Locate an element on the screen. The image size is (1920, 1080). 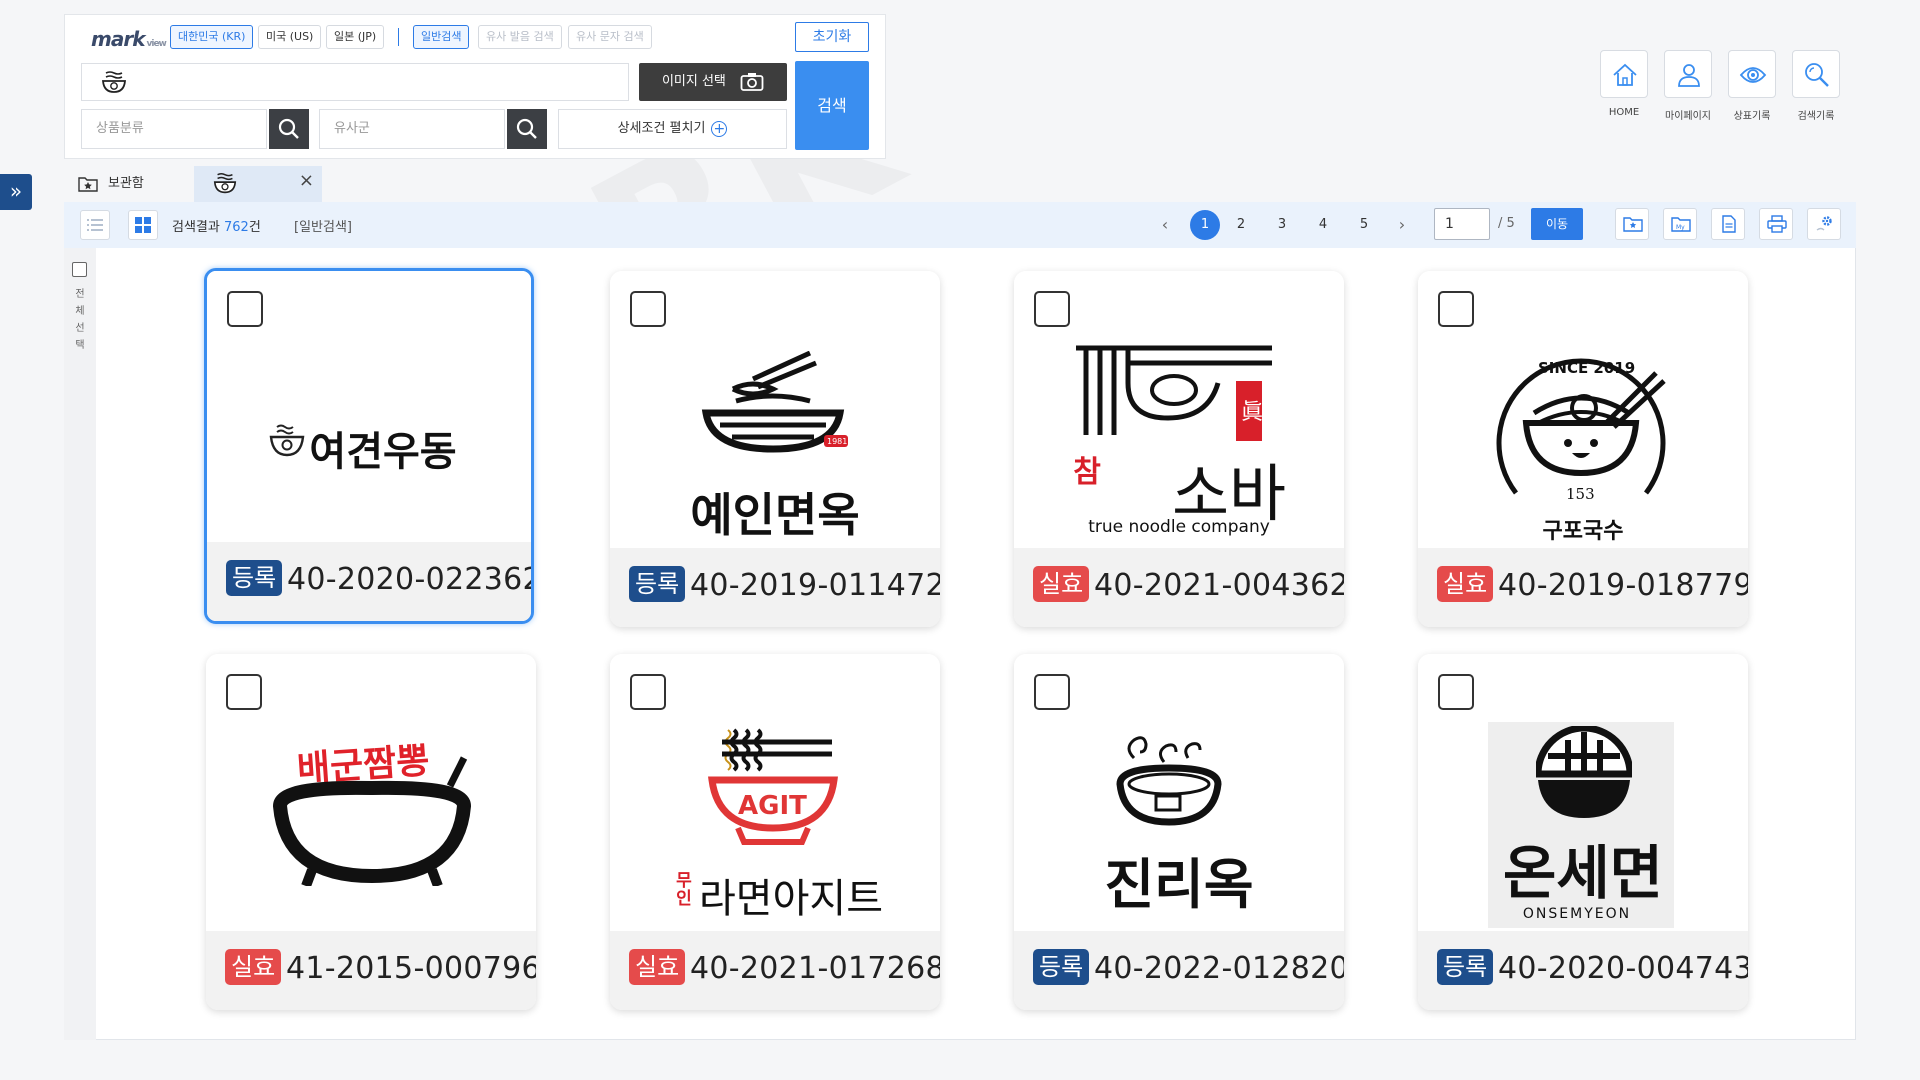
next-page-button: › is located at coordinates (1402, 225).